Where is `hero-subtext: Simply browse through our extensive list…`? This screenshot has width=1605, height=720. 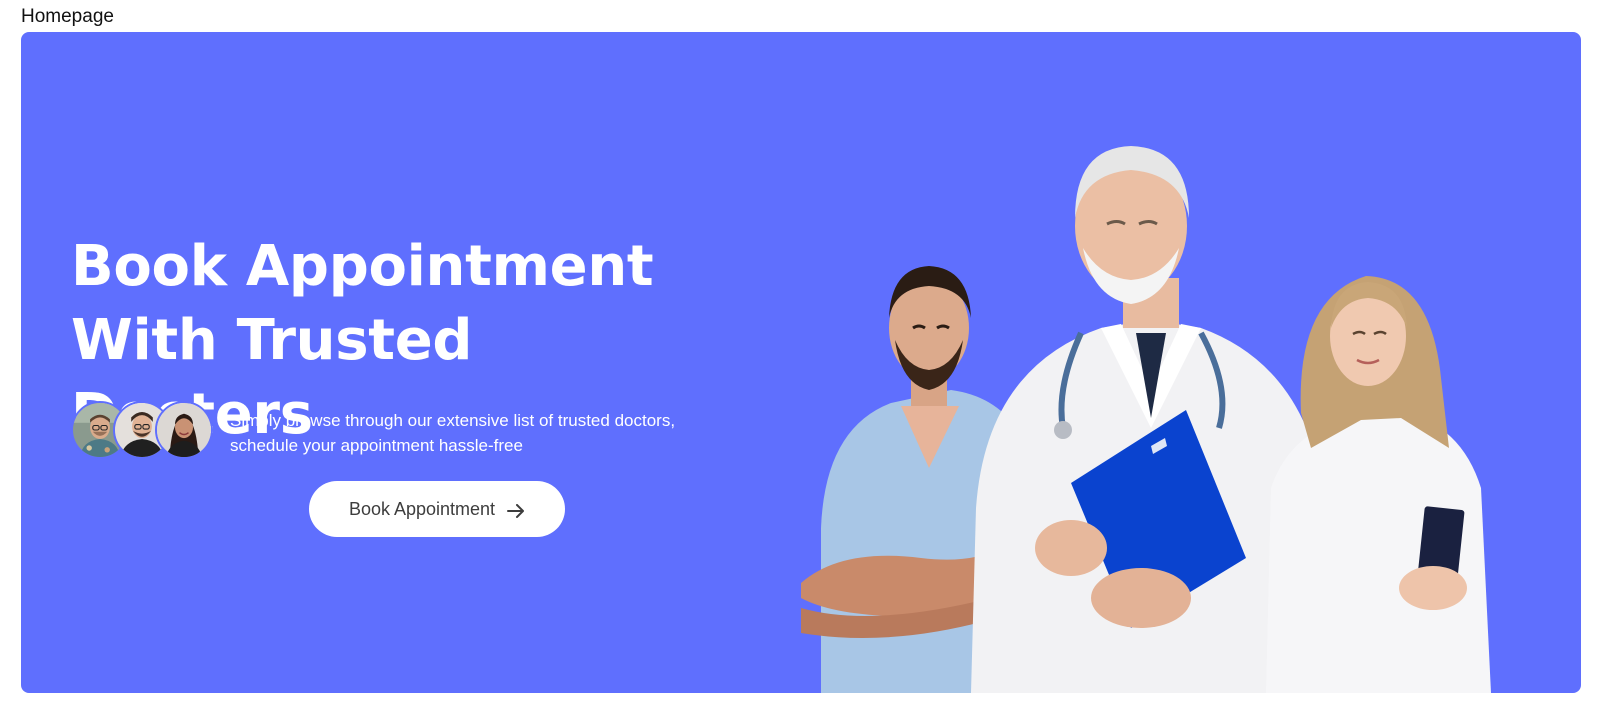 hero-subtext: Simply browse through our extensive list… is located at coordinates (453, 433).